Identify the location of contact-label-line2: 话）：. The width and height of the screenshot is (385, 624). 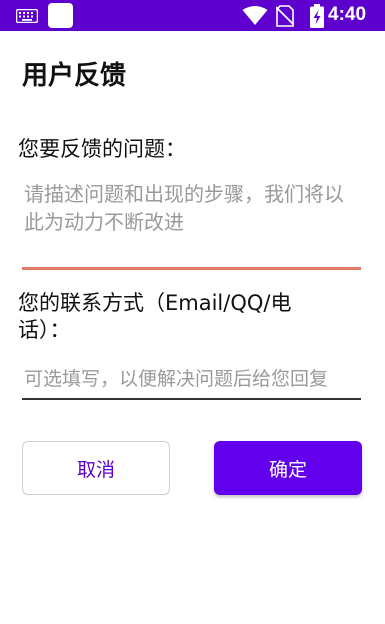
(44, 330).